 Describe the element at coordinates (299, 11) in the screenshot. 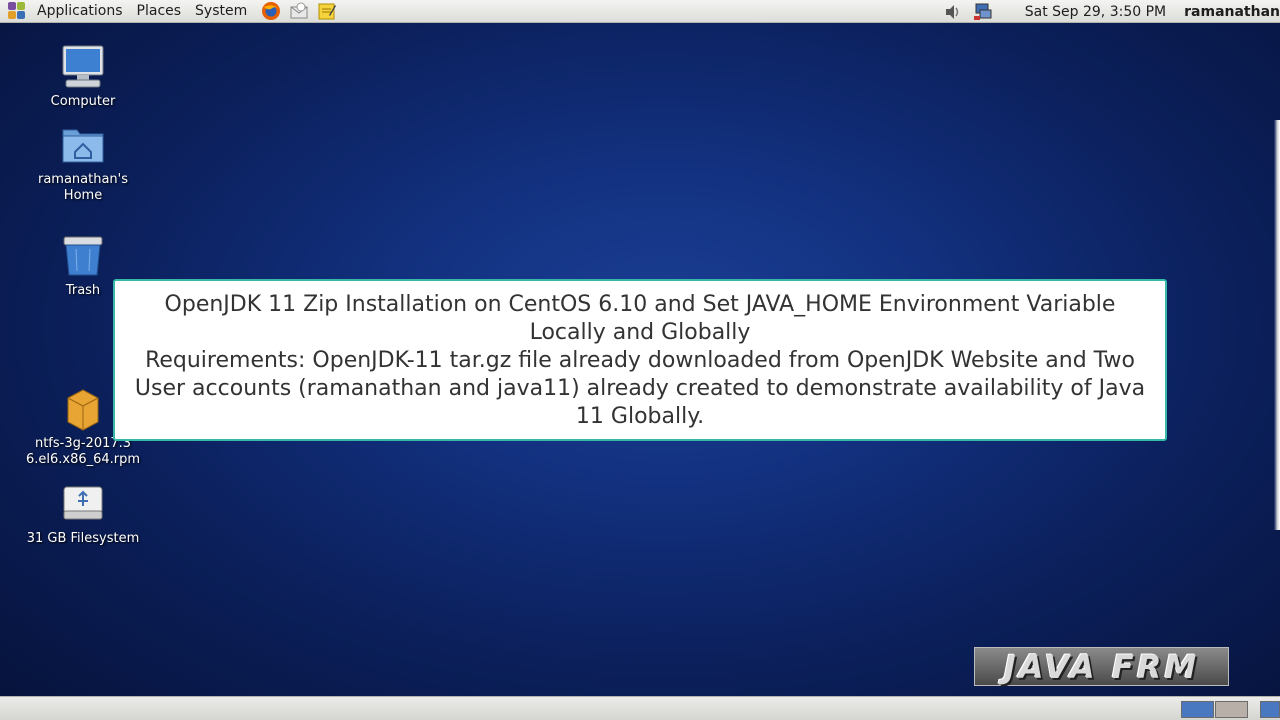

I see `mail-launcher-icon` at that location.